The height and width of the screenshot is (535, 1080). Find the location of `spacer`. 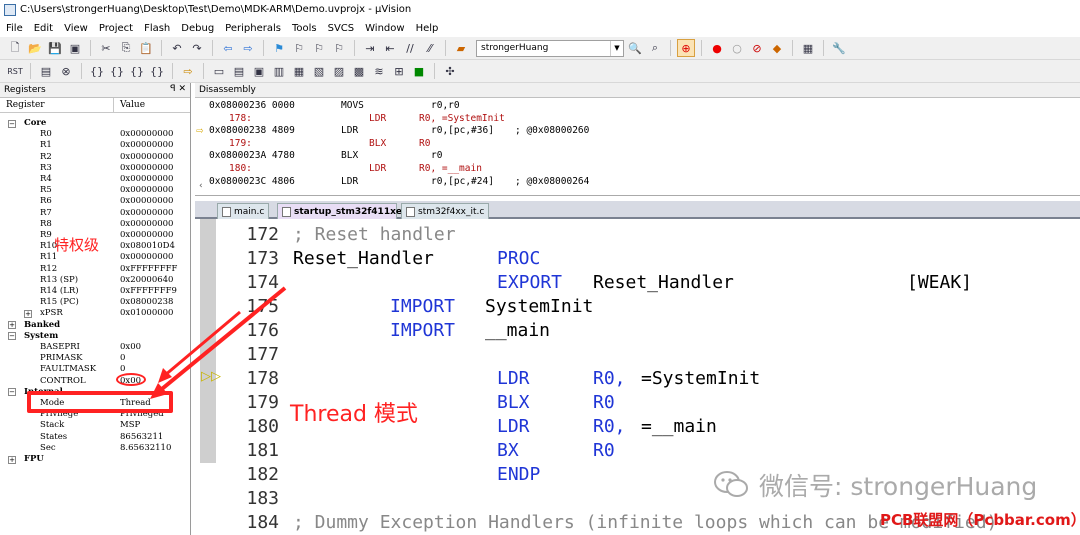

spacer is located at coordinates (140, 253).